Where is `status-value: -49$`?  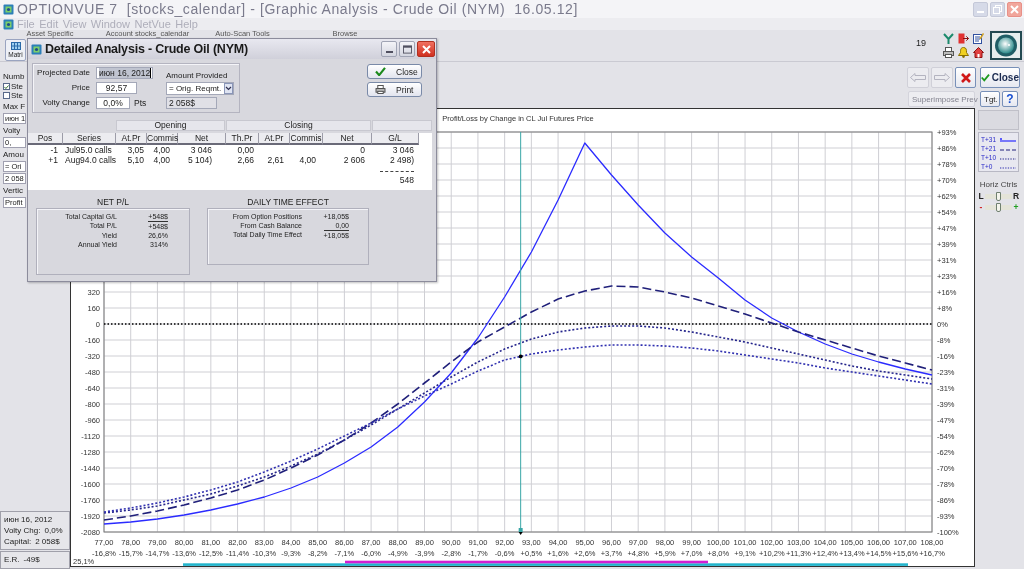 status-value: -49$ is located at coordinates (31, 559).